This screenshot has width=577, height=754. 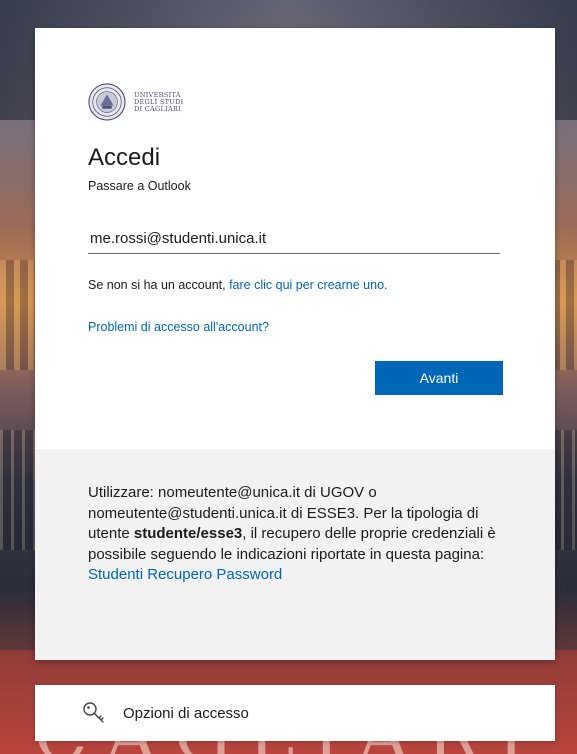 What do you see at coordinates (93, 712) in the screenshot?
I see `key-icon` at bounding box center [93, 712].